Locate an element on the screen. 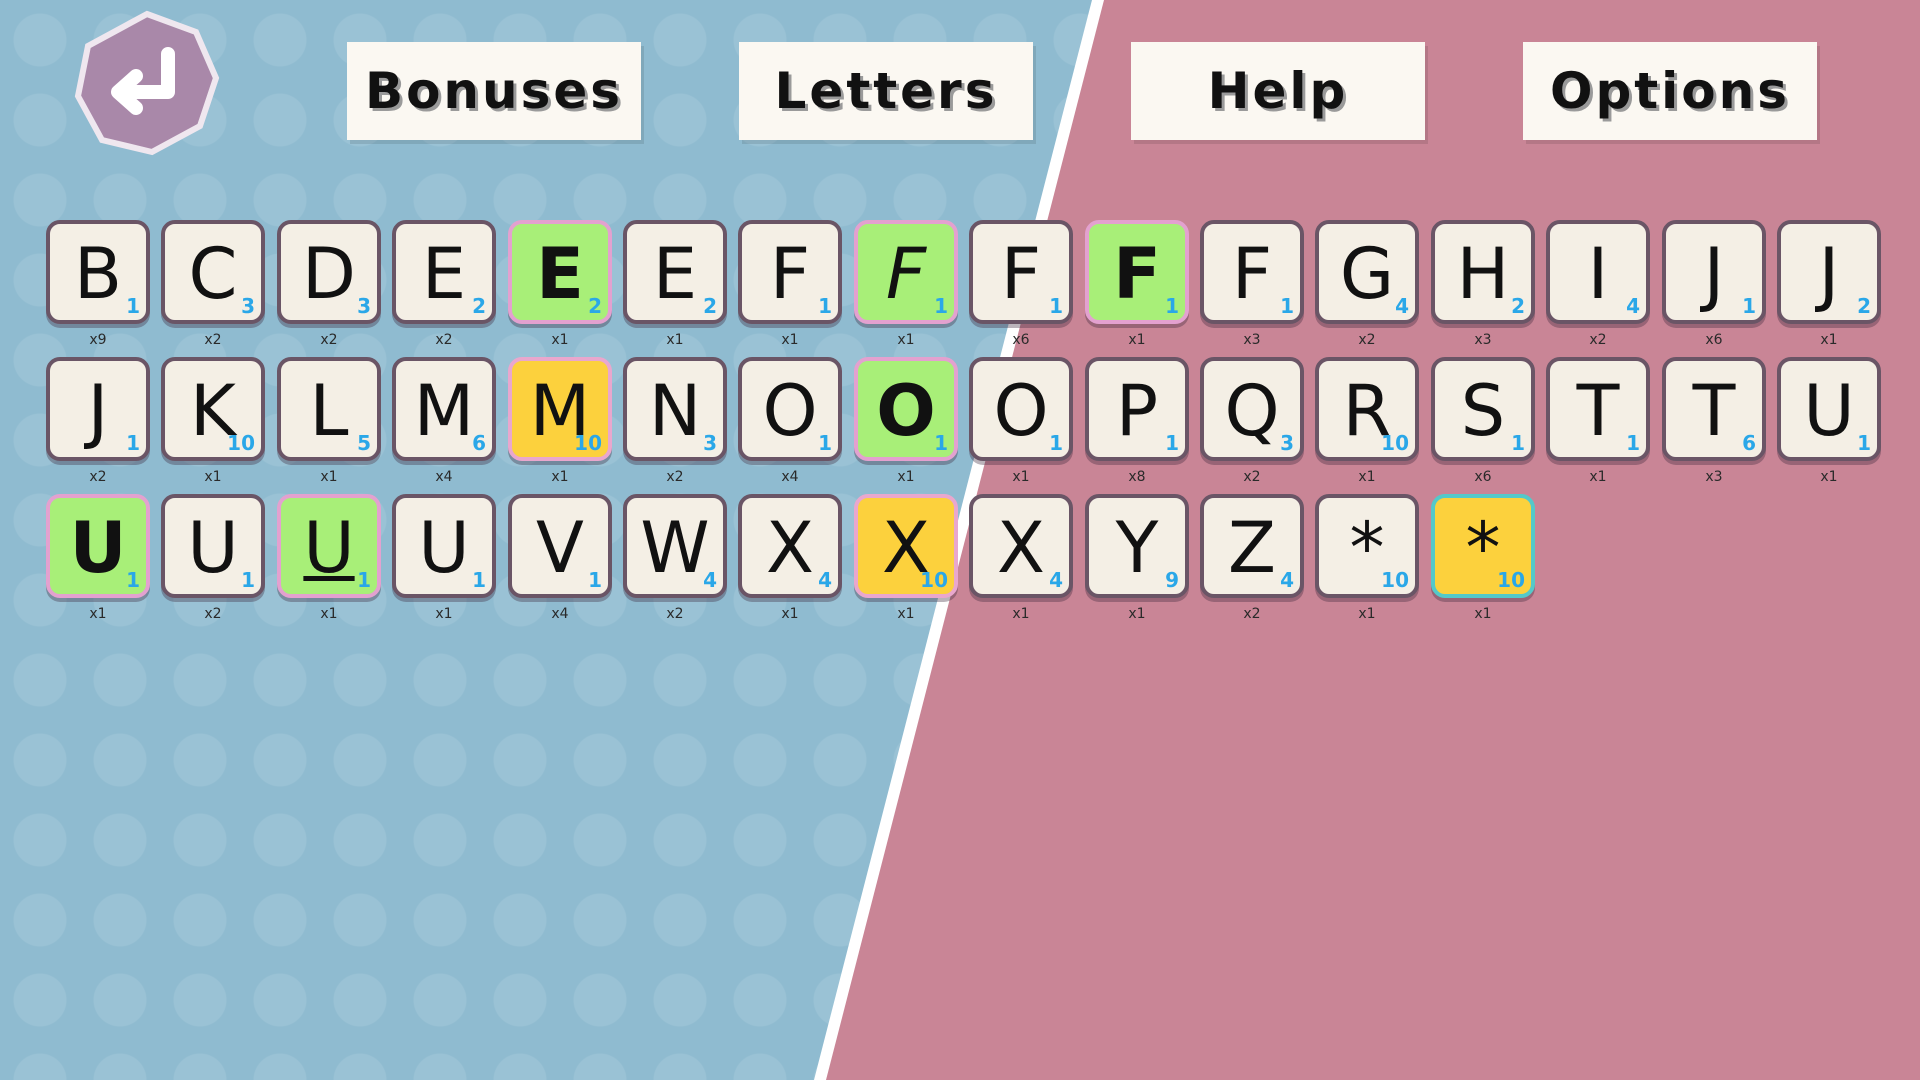 The height and width of the screenshot is (1080, 1920). letter-tile: I 4 x2 is located at coordinates (1600, 290).